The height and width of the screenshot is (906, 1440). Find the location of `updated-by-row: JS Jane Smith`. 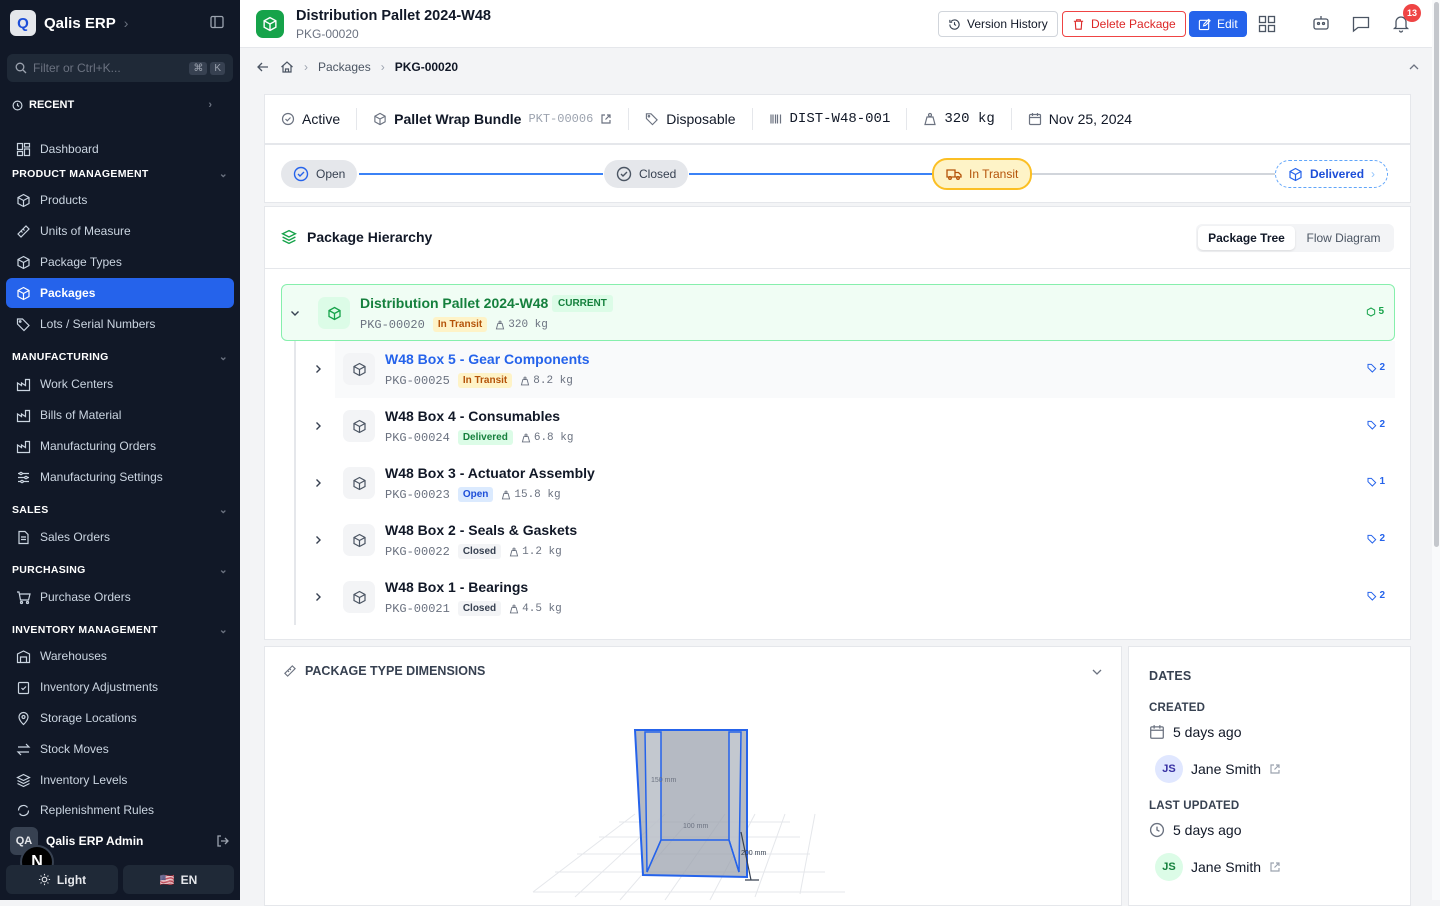

updated-by-row: JS Jane Smith is located at coordinates (1218, 867).